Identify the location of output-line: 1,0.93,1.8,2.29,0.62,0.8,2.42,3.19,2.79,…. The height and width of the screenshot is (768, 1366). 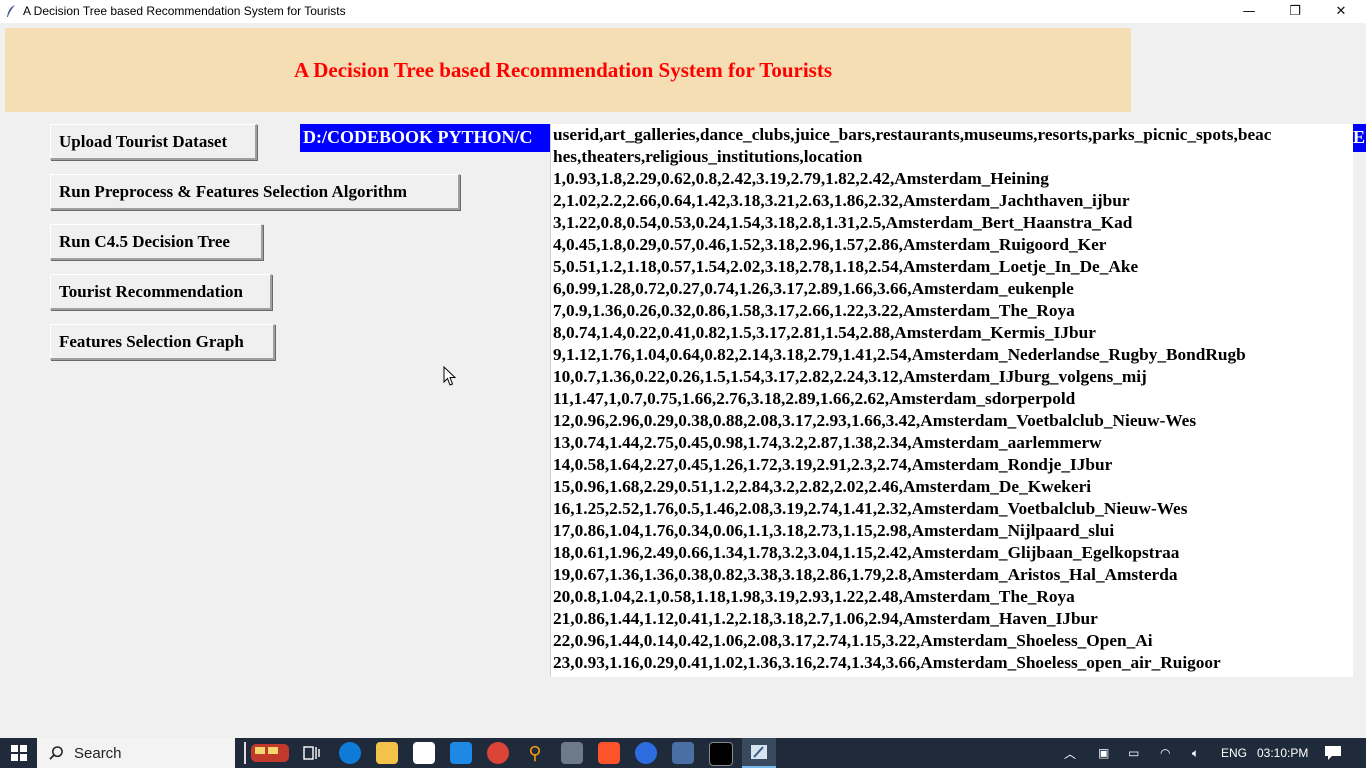
(801, 178).